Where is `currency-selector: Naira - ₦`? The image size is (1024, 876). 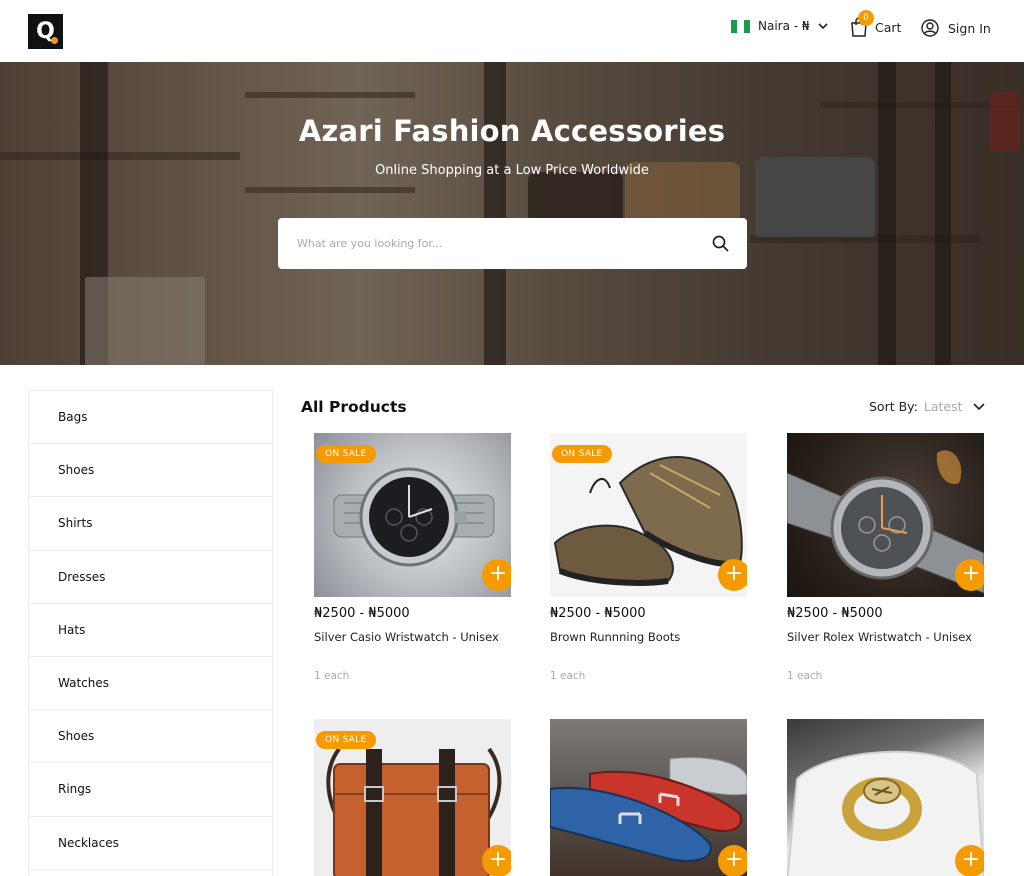 currency-selector: Naira - ₦ is located at coordinates (779, 26).